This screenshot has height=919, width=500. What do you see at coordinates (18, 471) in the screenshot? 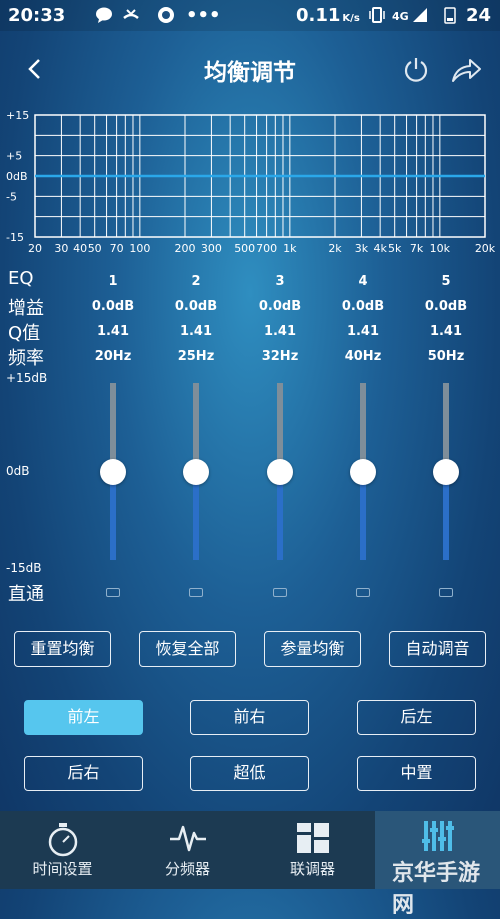
I see `slider-scale-mid: 0dB` at bounding box center [18, 471].